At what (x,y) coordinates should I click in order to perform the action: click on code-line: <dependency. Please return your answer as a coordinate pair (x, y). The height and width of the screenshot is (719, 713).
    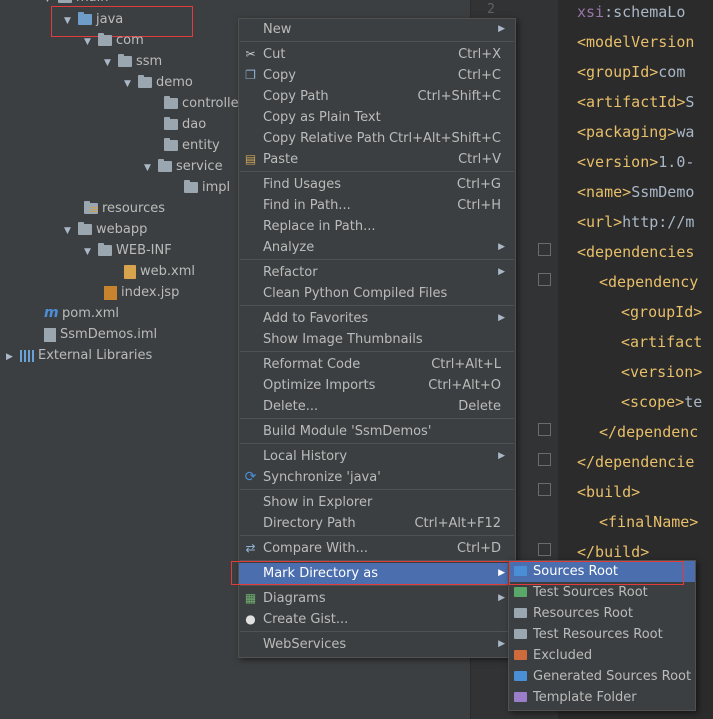
    Looking at the image, I should click on (649, 282).